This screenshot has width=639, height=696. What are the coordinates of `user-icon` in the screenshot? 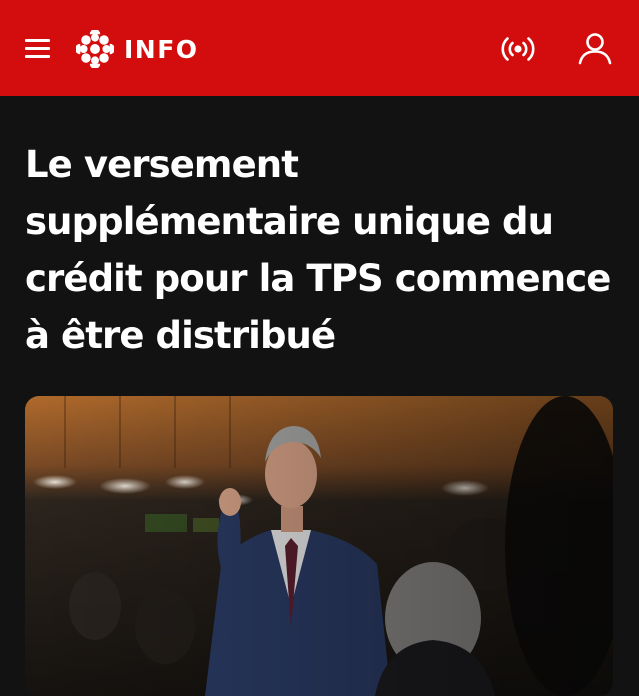 It's located at (595, 49).